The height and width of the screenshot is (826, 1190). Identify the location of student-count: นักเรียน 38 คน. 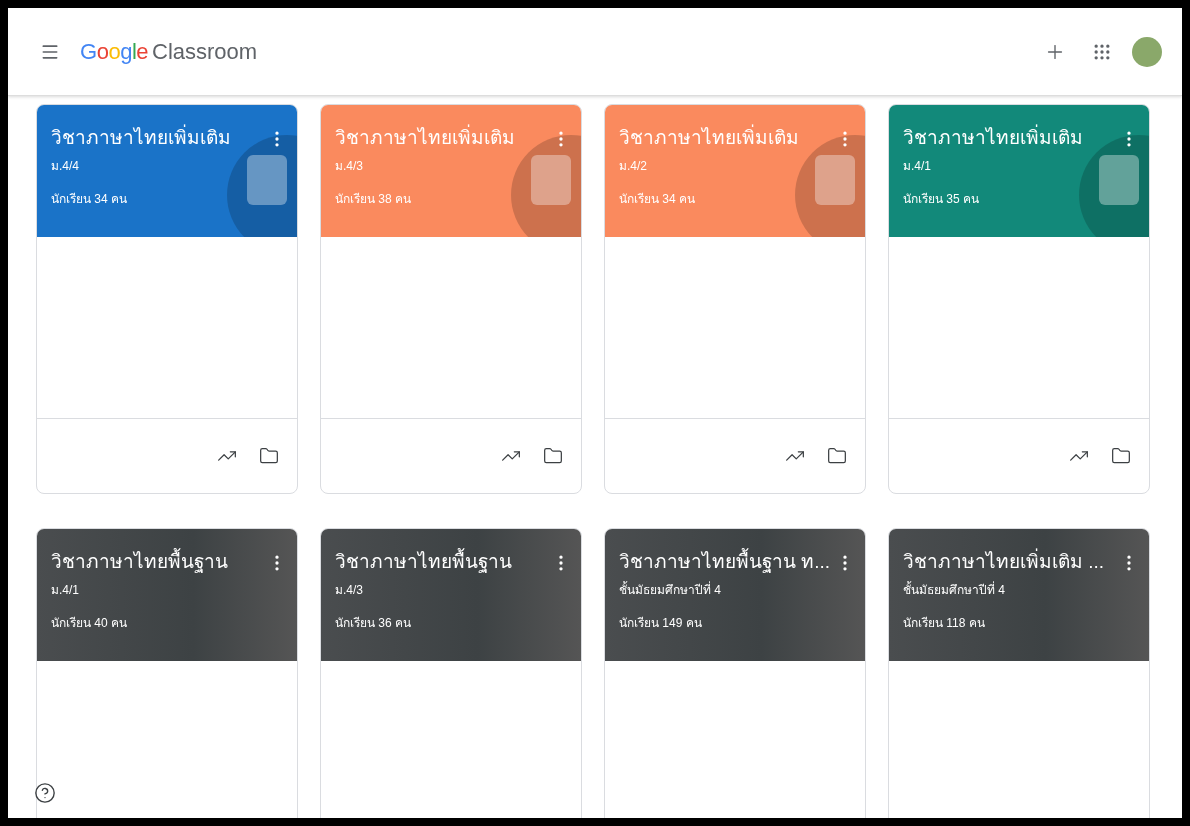
(373, 199).